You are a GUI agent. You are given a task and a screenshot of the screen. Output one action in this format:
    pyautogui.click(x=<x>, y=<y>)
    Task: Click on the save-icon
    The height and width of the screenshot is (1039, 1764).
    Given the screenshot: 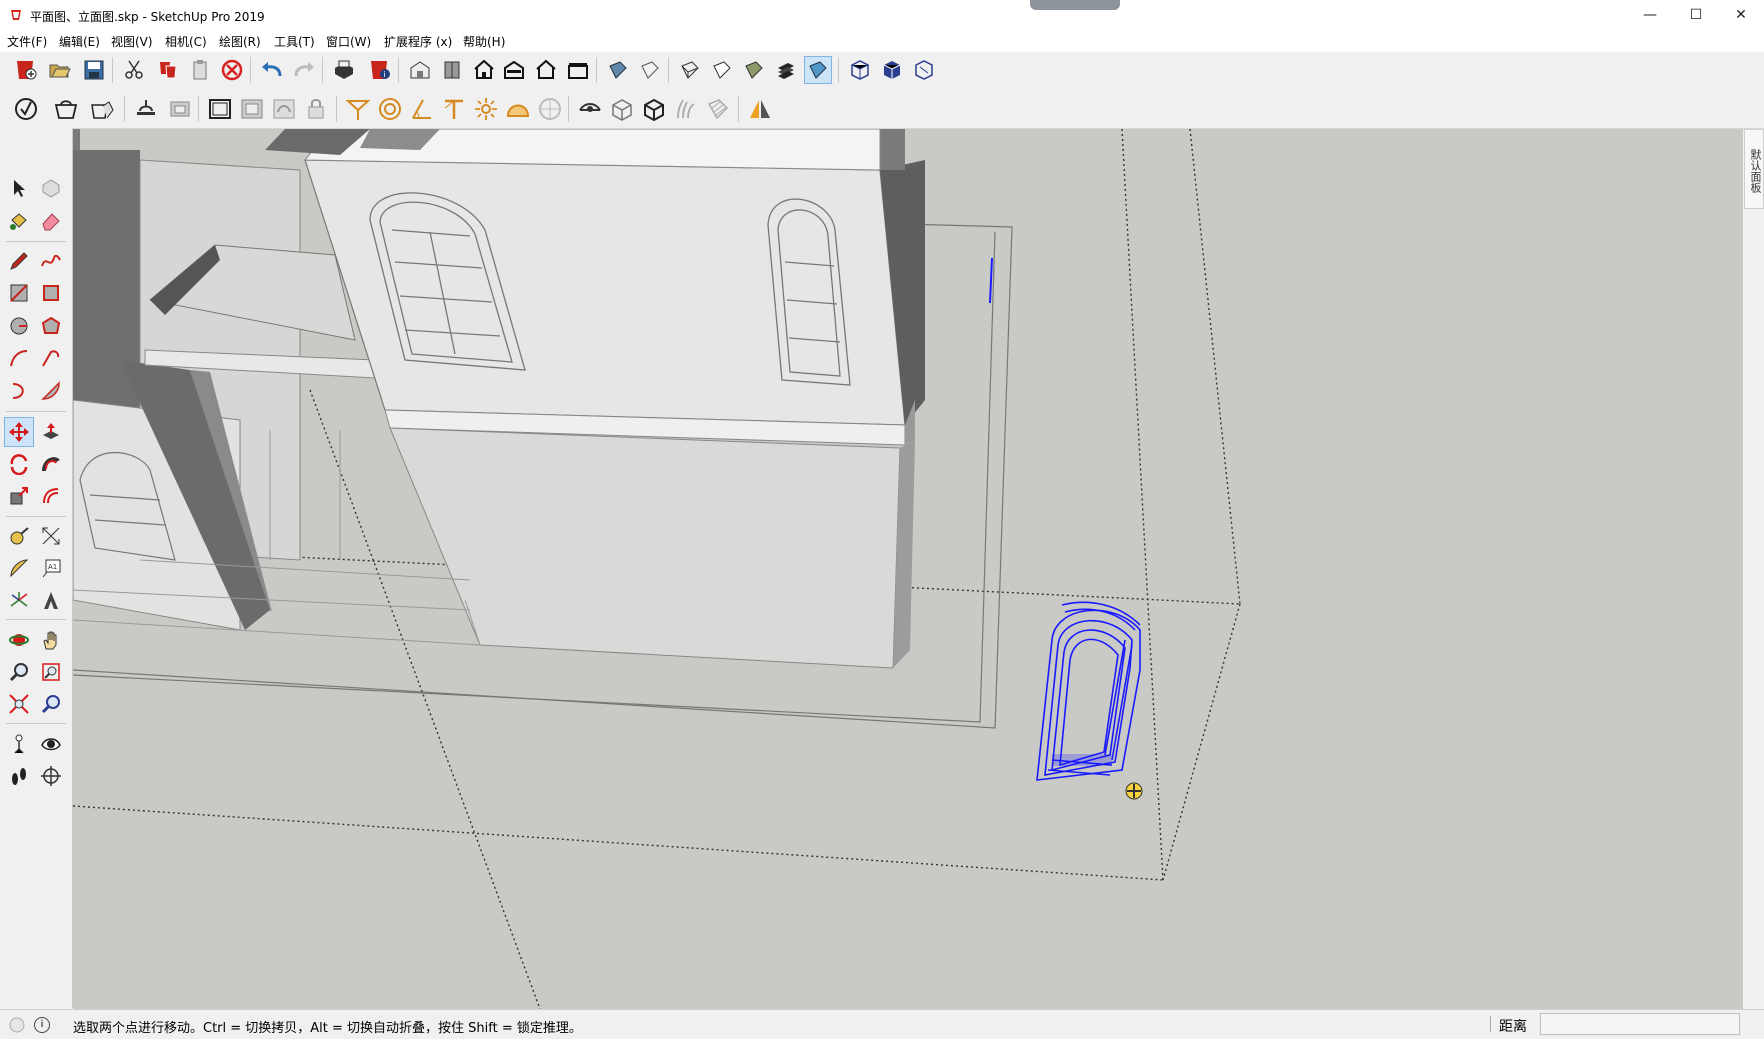 What is the action you would take?
    pyautogui.click(x=94, y=70)
    